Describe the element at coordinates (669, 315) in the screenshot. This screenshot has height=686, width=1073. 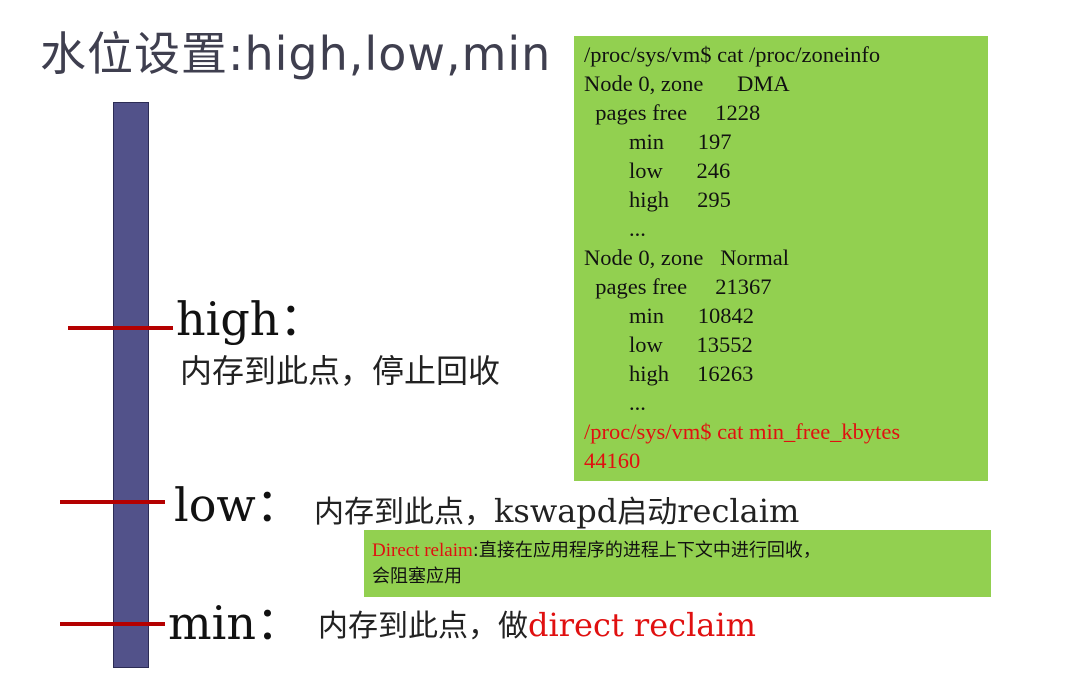
I see `zoneinfo-line: min 10842` at that location.